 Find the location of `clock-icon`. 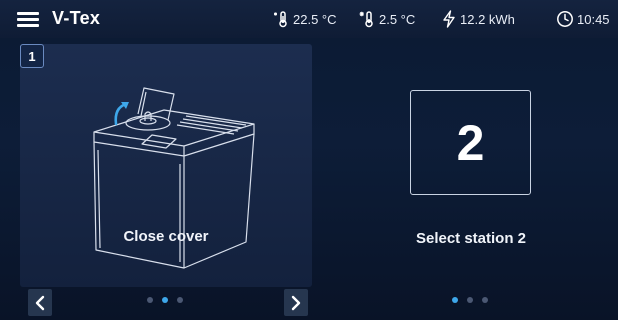

clock-icon is located at coordinates (565, 19).